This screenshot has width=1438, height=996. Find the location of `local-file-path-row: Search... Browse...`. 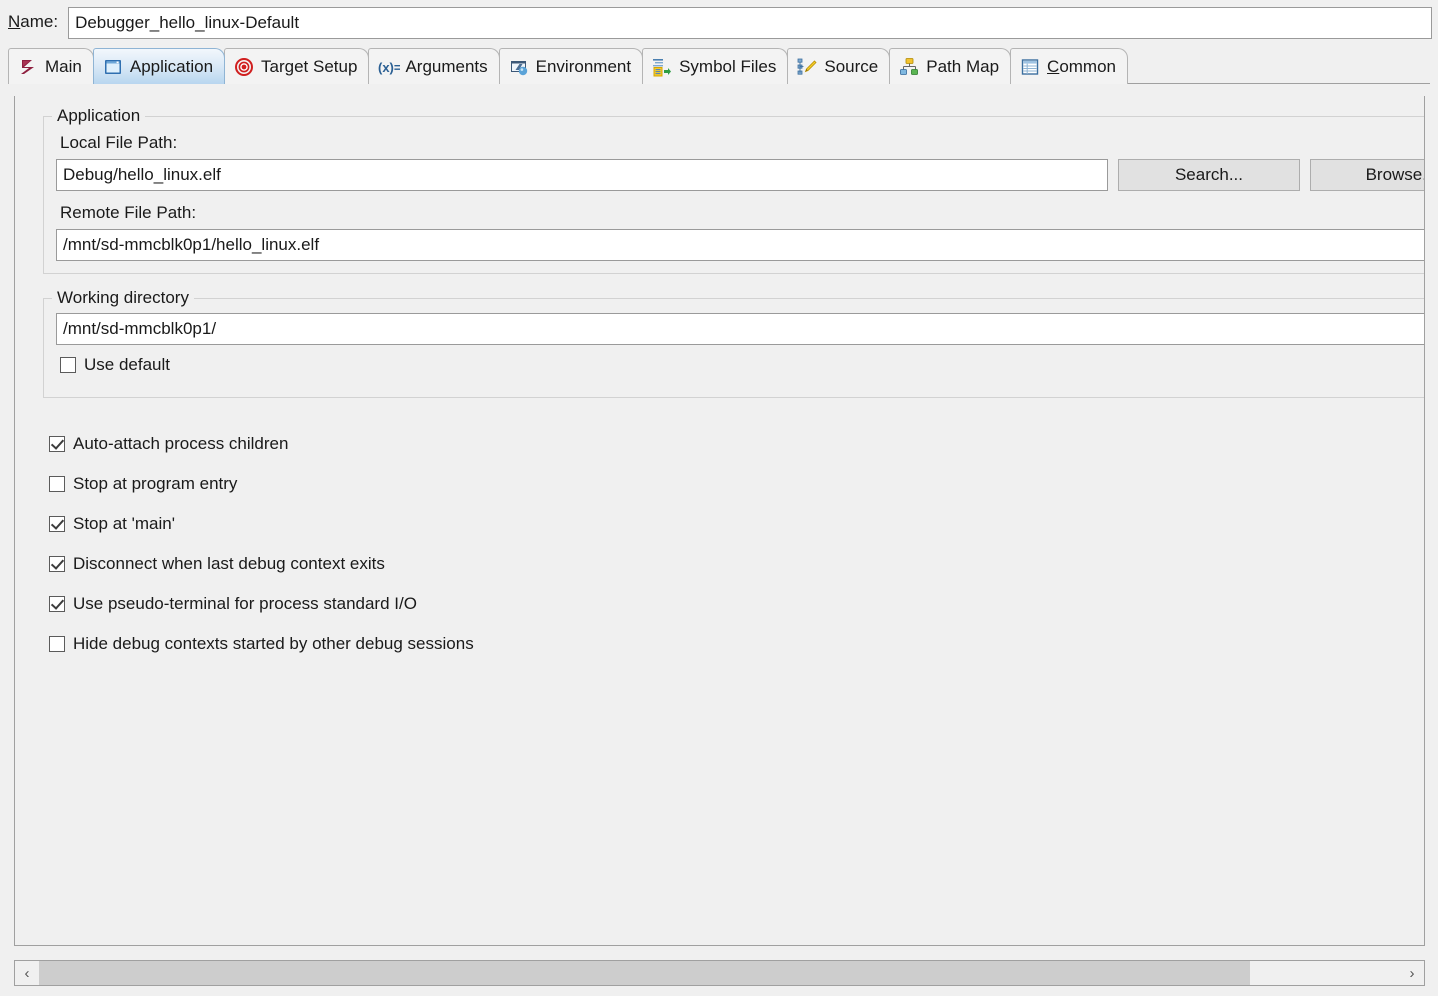

local-file-path-row: Search... Browse... is located at coordinates (740, 175).